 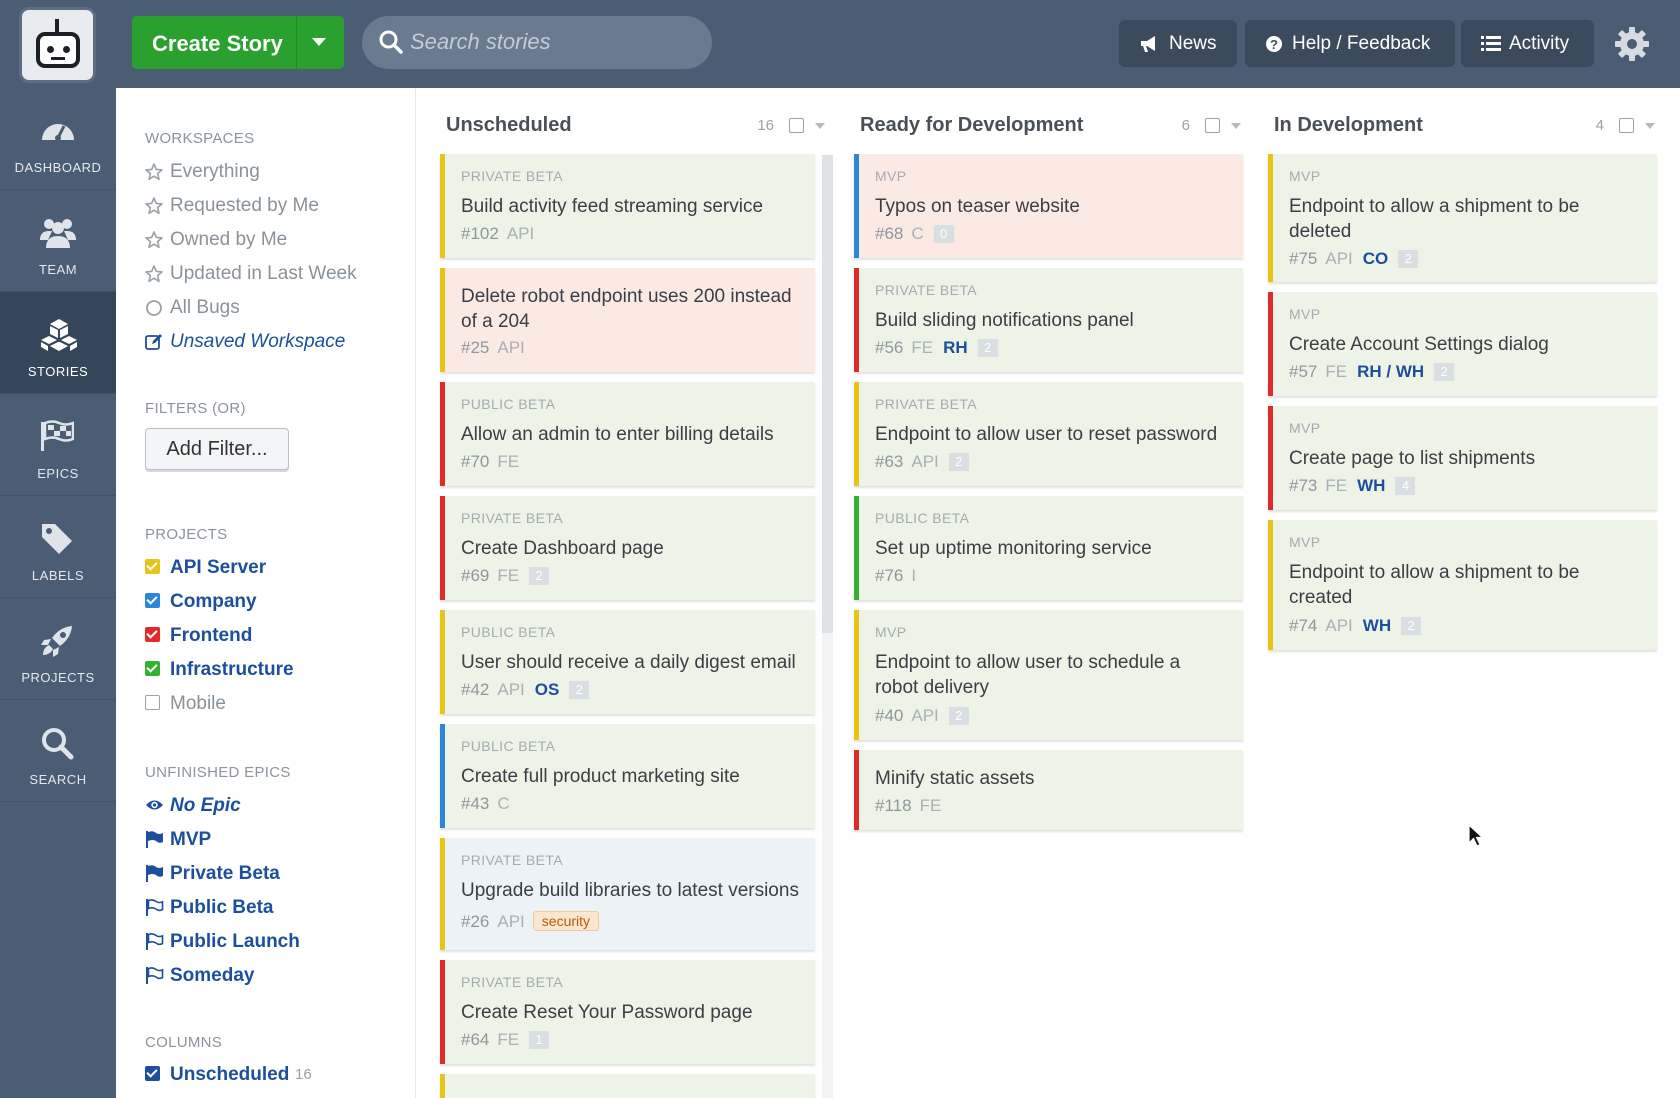 I want to click on nav-search: SEARCH, so click(x=58, y=751).